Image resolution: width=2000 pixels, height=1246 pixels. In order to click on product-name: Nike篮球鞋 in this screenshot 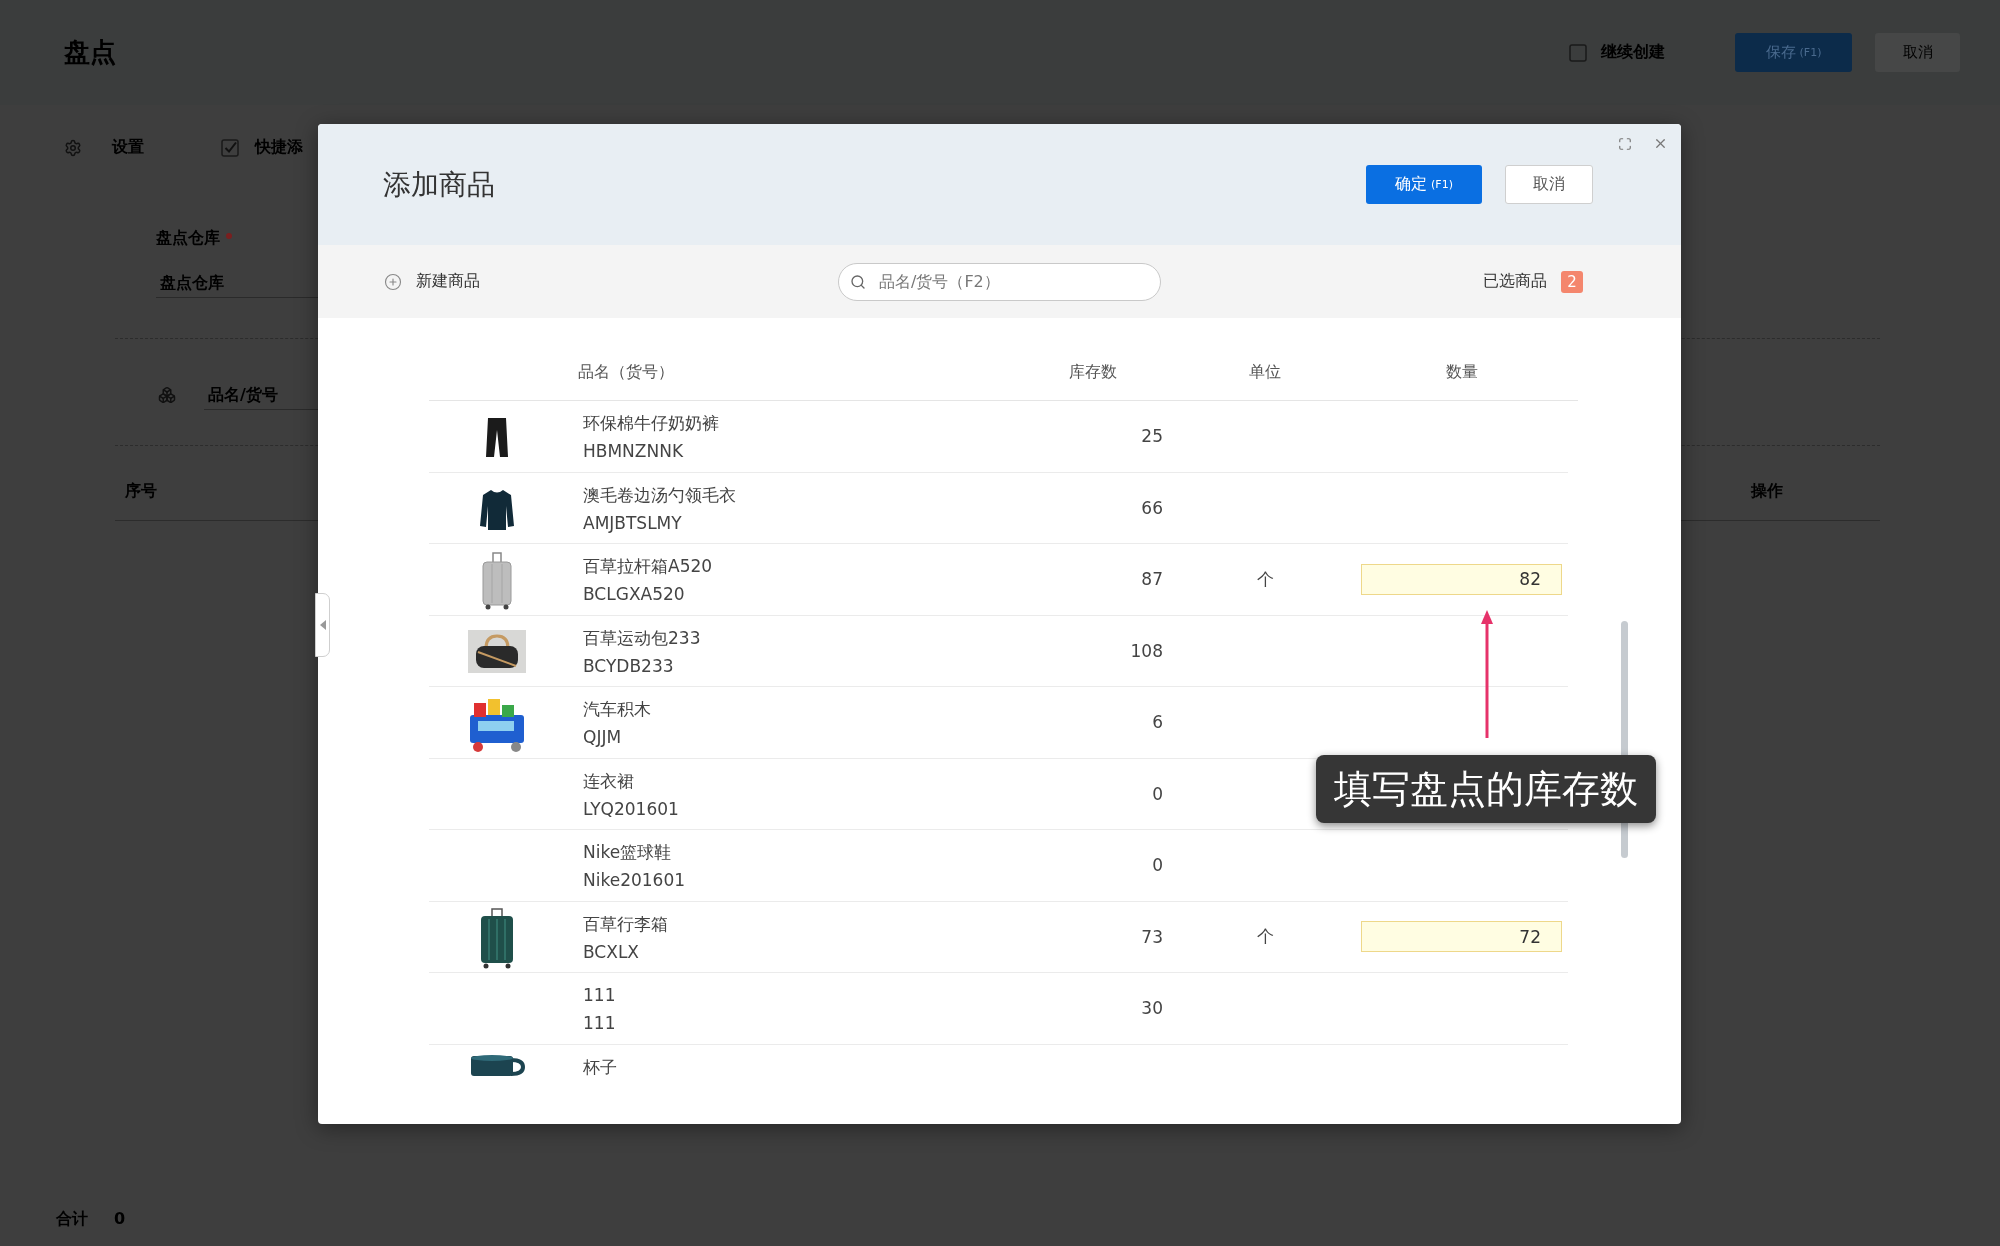, I will do `click(628, 852)`.